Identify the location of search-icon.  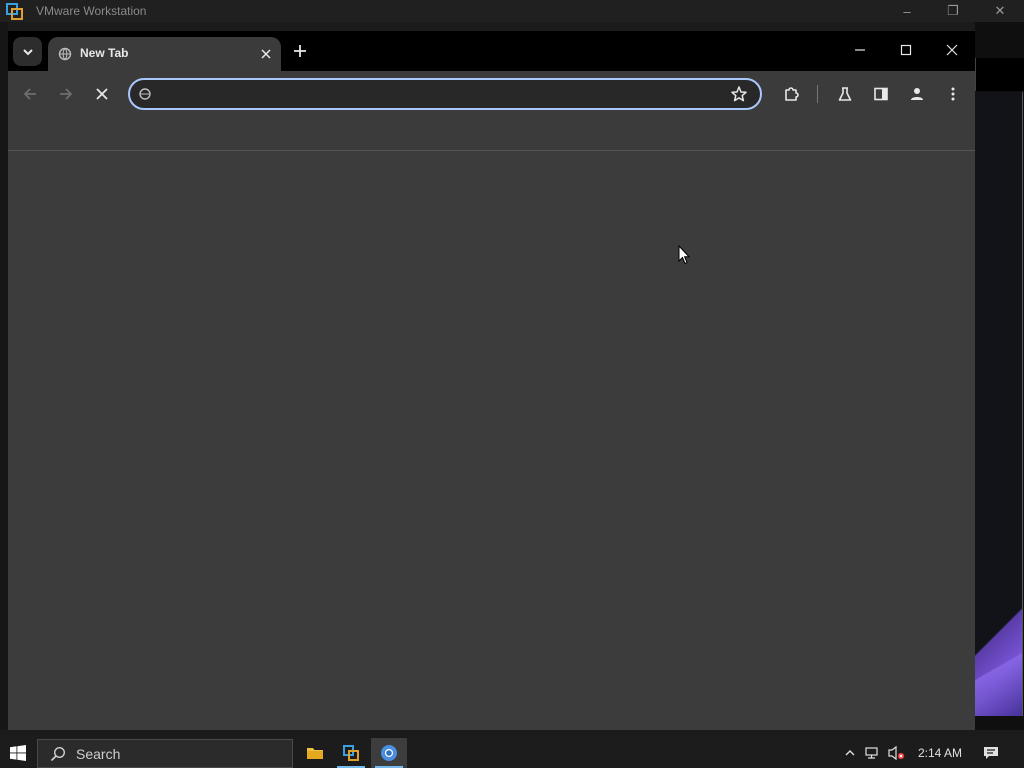
(58, 754).